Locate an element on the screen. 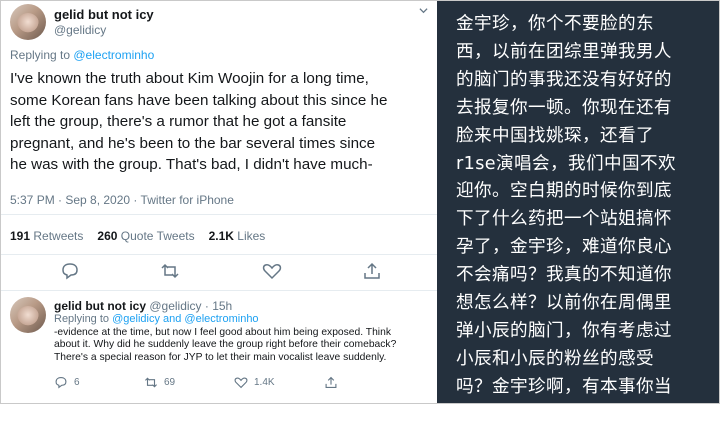 The image size is (720, 430). likes-stat: 2.1K Likes is located at coordinates (237, 236).